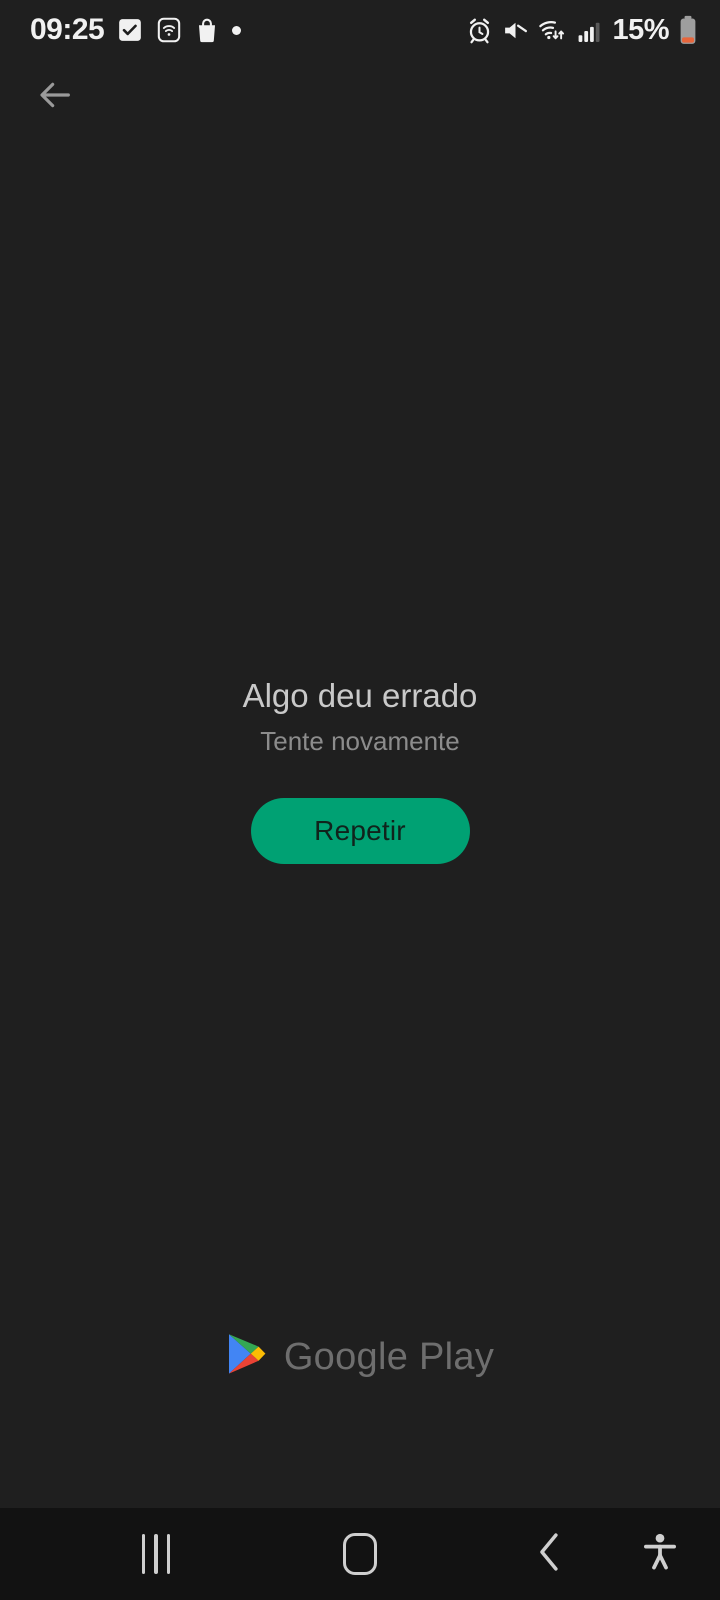 This screenshot has width=720, height=1600. Describe the element at coordinates (130, 30) in the screenshot. I see `checkbox-checked-icon` at that location.